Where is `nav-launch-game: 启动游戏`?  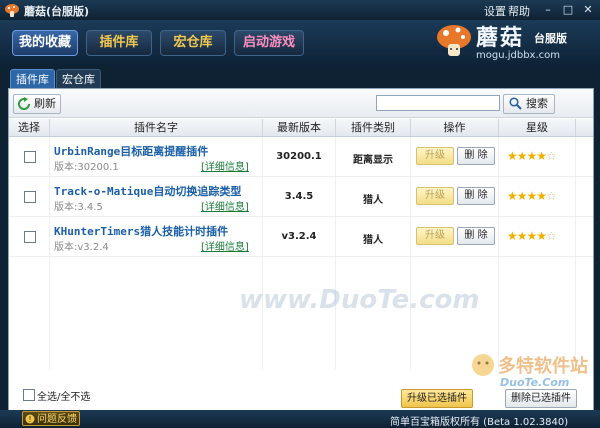
nav-launch-game: 启动游戏 is located at coordinates (269, 43).